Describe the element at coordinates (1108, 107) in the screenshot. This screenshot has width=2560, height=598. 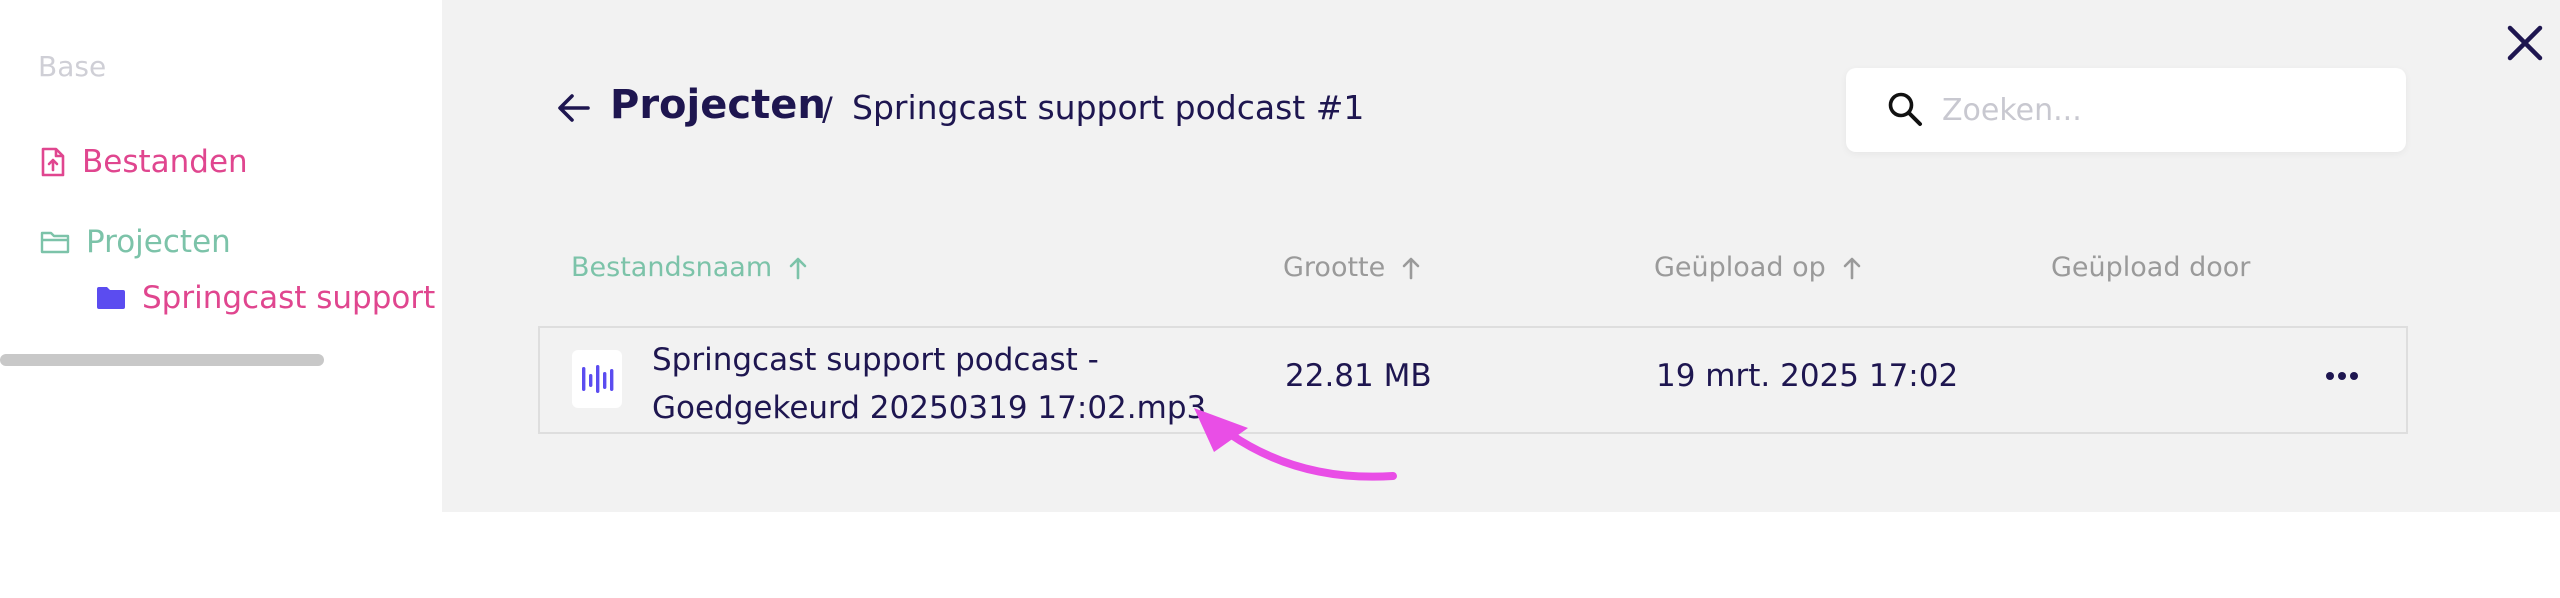
I see `breadcrumb-current: Springcast support podcast #1` at that location.